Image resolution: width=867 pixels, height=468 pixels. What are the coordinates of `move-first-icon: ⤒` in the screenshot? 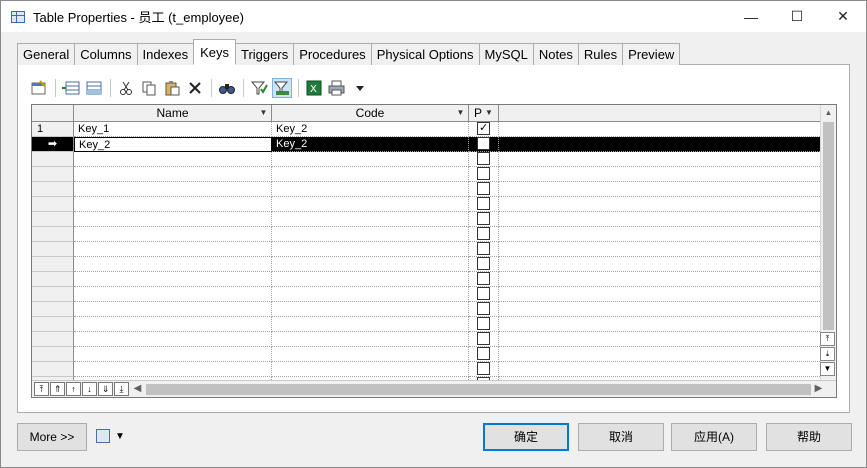 It's located at (41, 389).